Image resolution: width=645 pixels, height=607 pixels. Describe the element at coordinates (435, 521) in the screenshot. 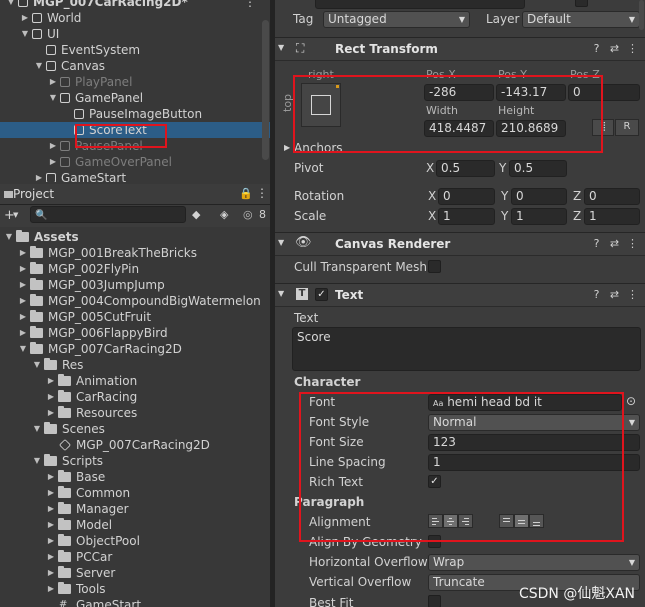

I see `align-left-button` at that location.